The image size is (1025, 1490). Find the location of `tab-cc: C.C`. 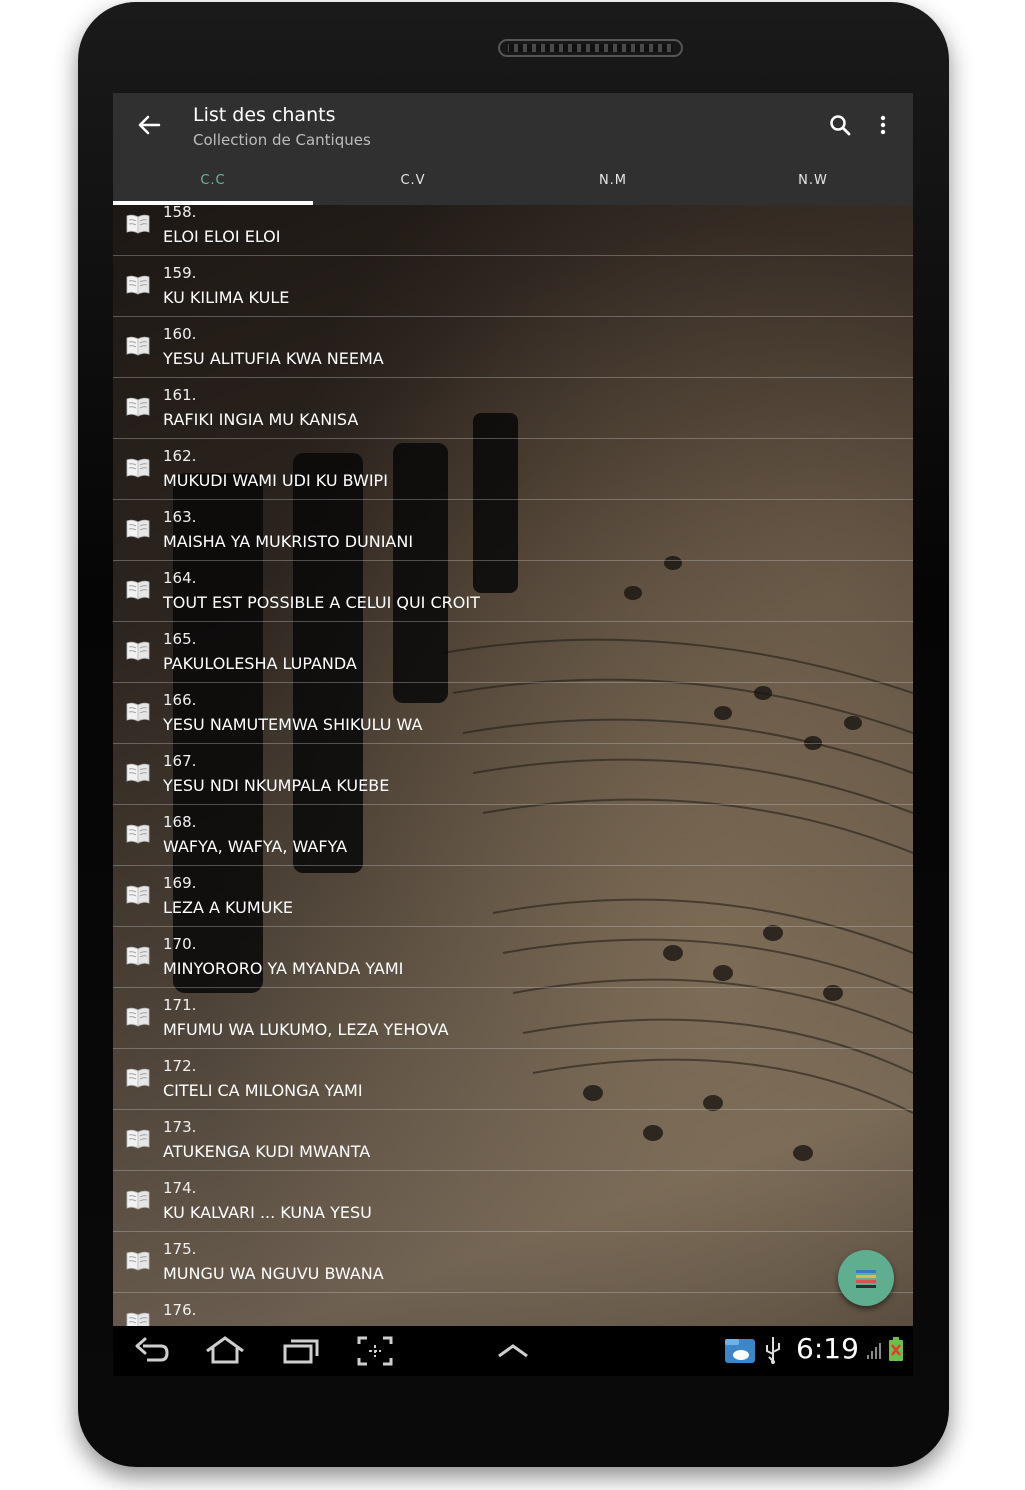

tab-cc: C.C is located at coordinates (213, 181).